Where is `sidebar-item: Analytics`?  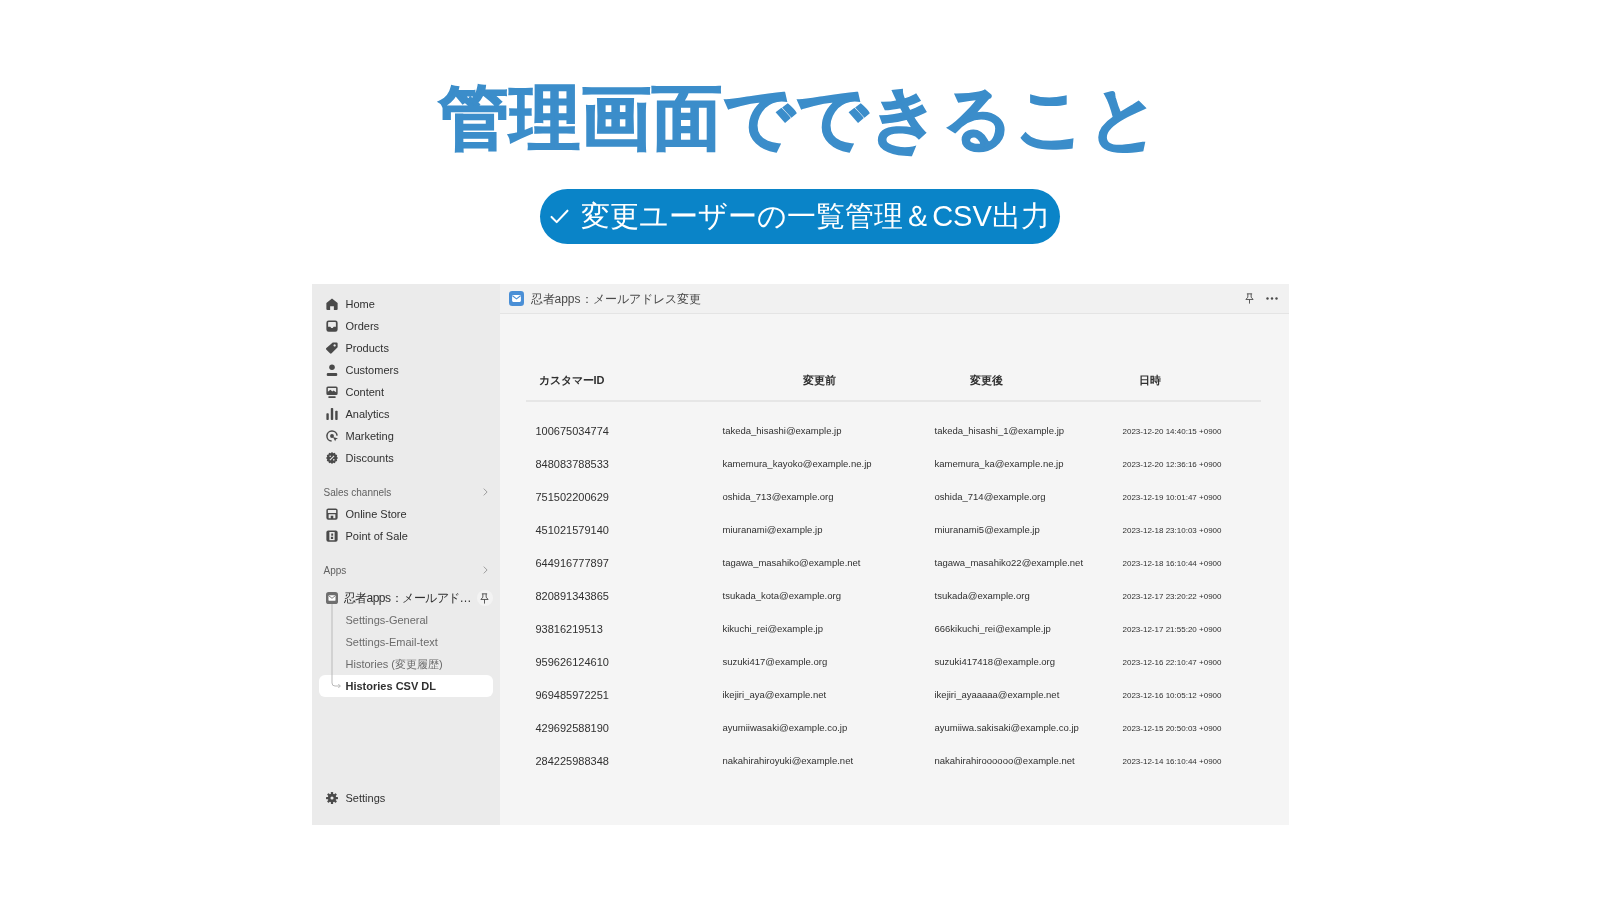 sidebar-item: Analytics is located at coordinates (405, 414).